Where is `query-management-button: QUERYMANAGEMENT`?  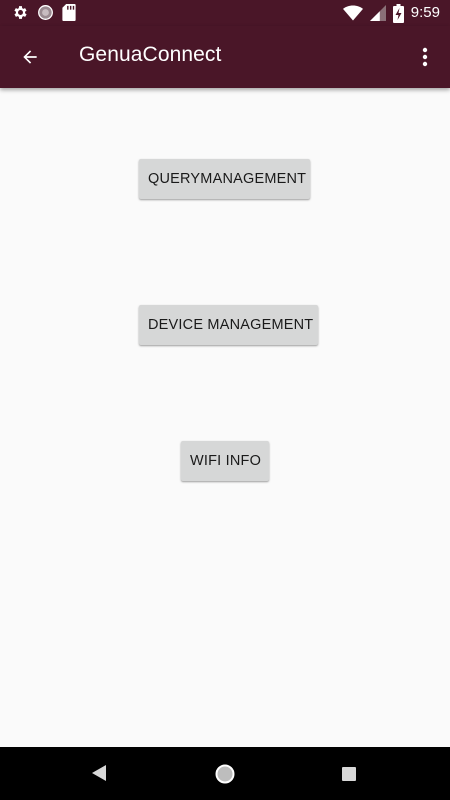 query-management-button: QUERYMANAGEMENT is located at coordinates (224, 179).